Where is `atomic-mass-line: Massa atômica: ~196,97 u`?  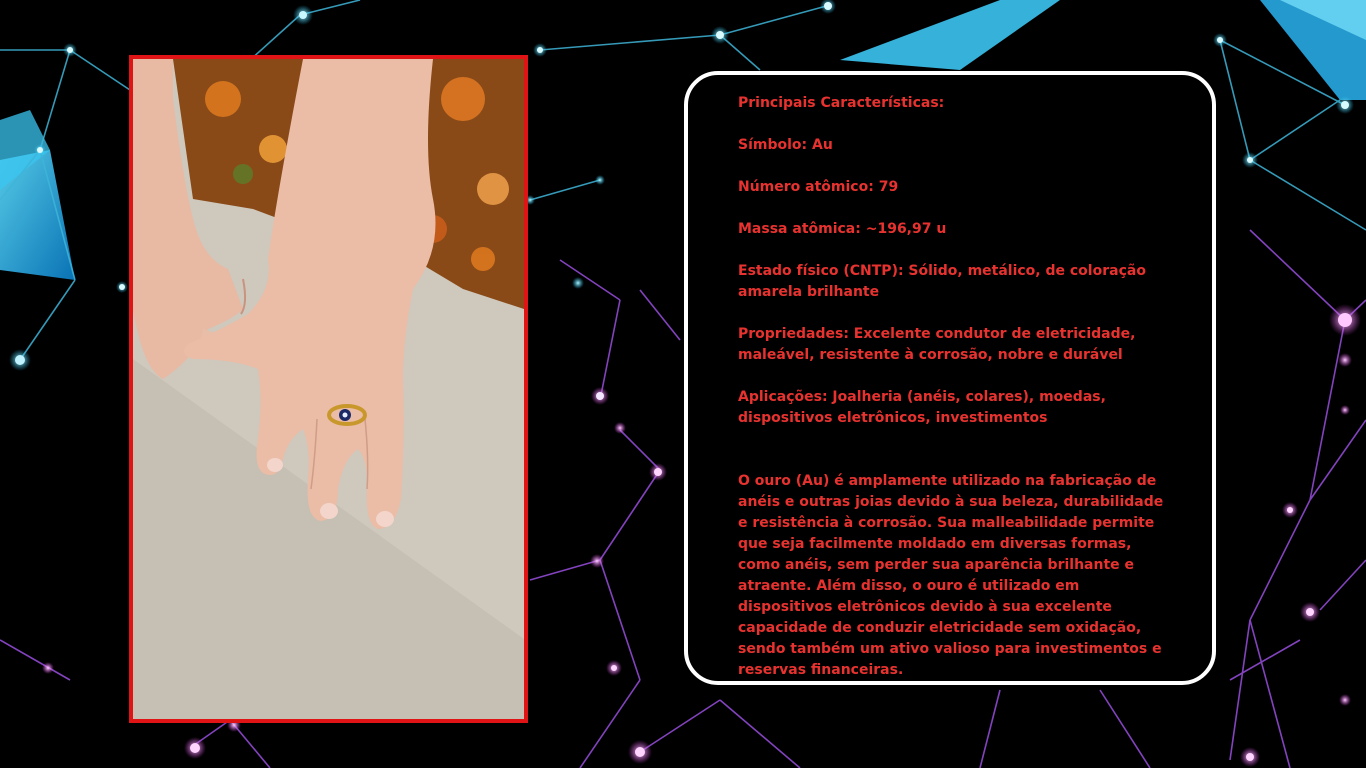 atomic-mass-line: Massa atômica: ~196,97 u is located at coordinates (842, 229).